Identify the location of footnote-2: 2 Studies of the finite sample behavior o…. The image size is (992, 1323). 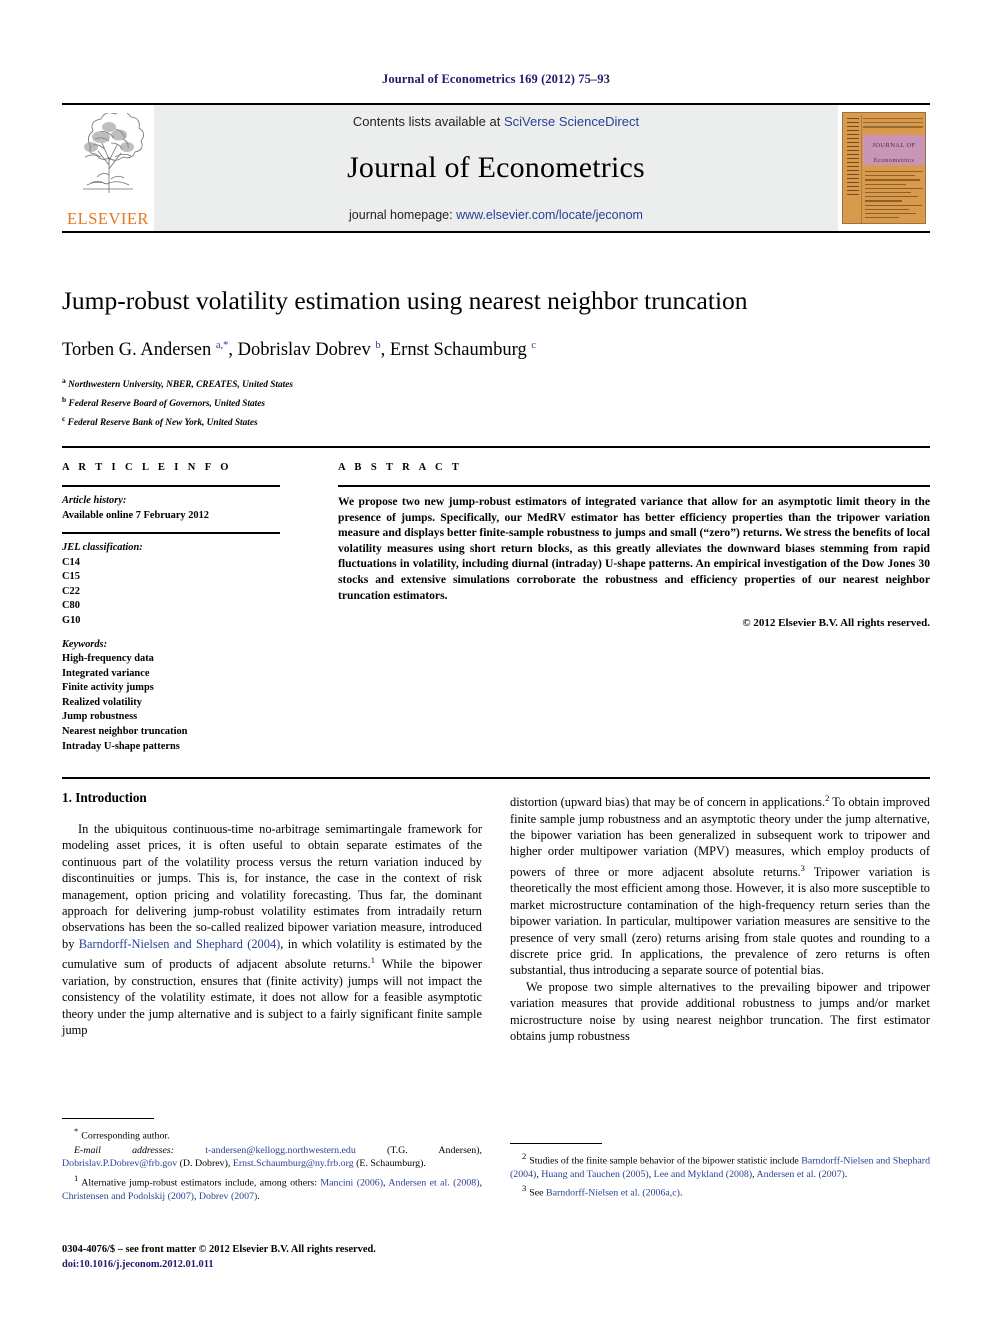
(720, 1165).